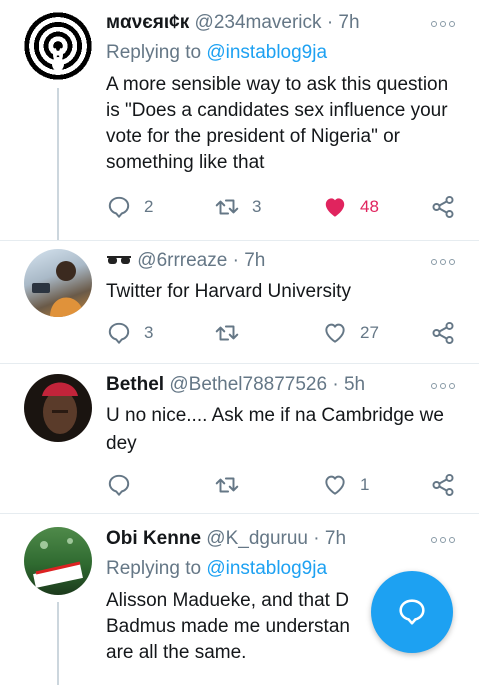 This screenshot has height=685, width=479. I want to click on retweet-button: 3, so click(237, 207).